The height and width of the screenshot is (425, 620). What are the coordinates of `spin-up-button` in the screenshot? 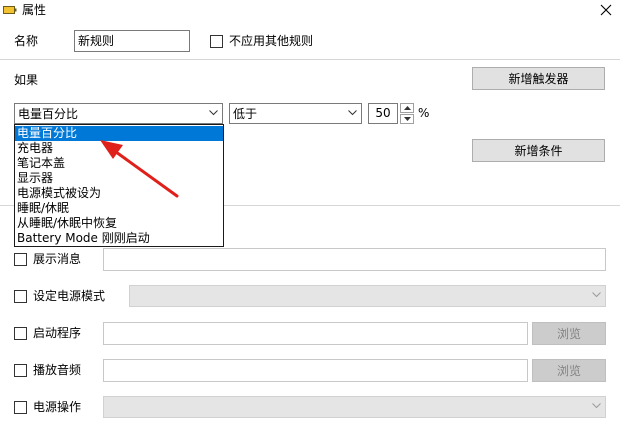 It's located at (407, 108).